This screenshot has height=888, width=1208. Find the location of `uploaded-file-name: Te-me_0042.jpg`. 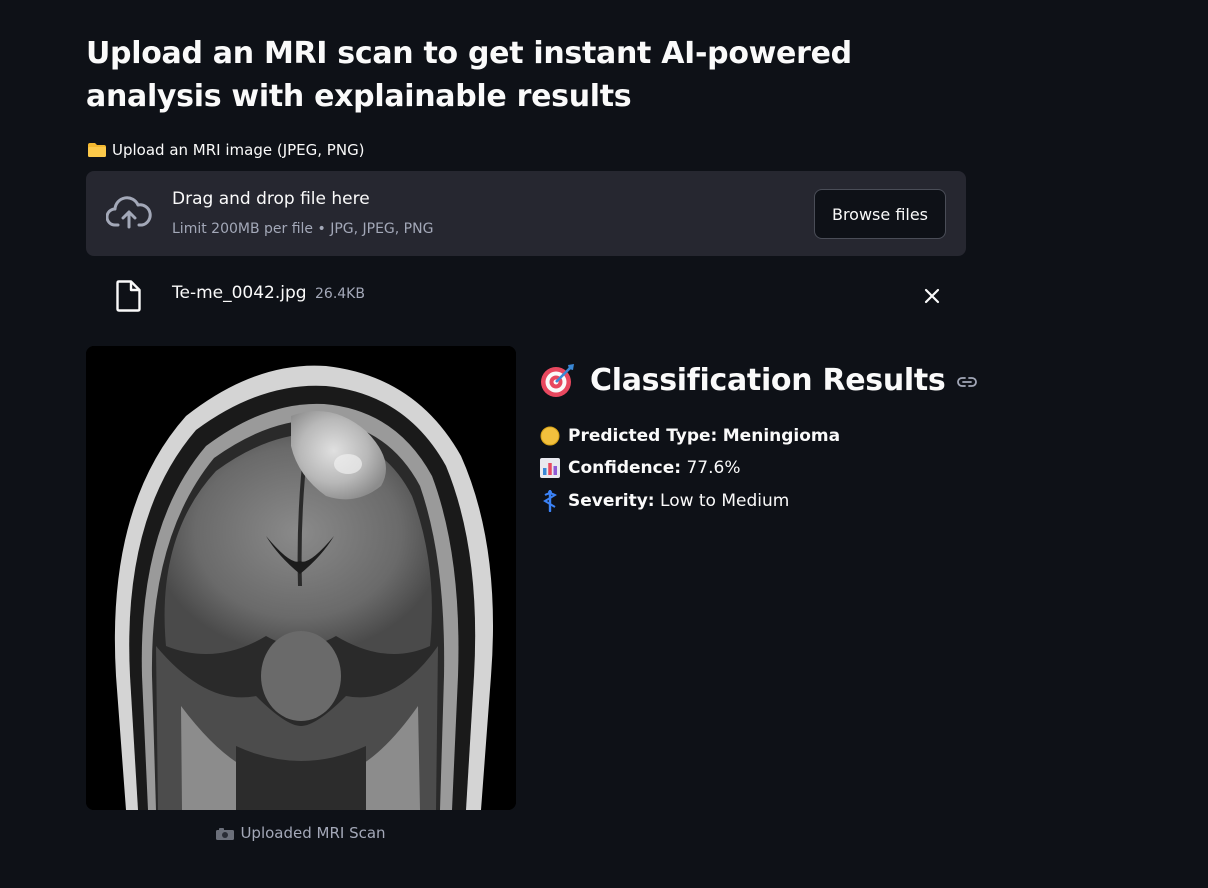

uploaded-file-name: Te-me_0042.jpg is located at coordinates (239, 293).